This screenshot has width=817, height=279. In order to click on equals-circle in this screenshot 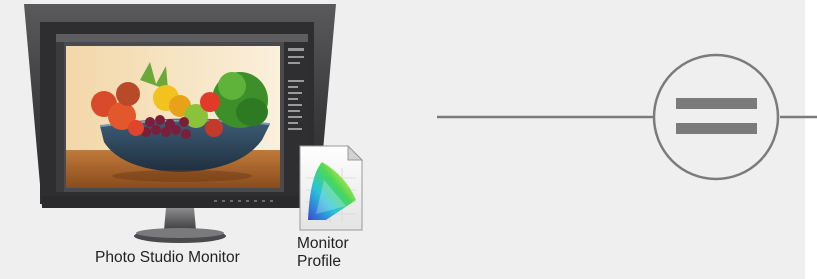, I will do `click(716, 117)`.